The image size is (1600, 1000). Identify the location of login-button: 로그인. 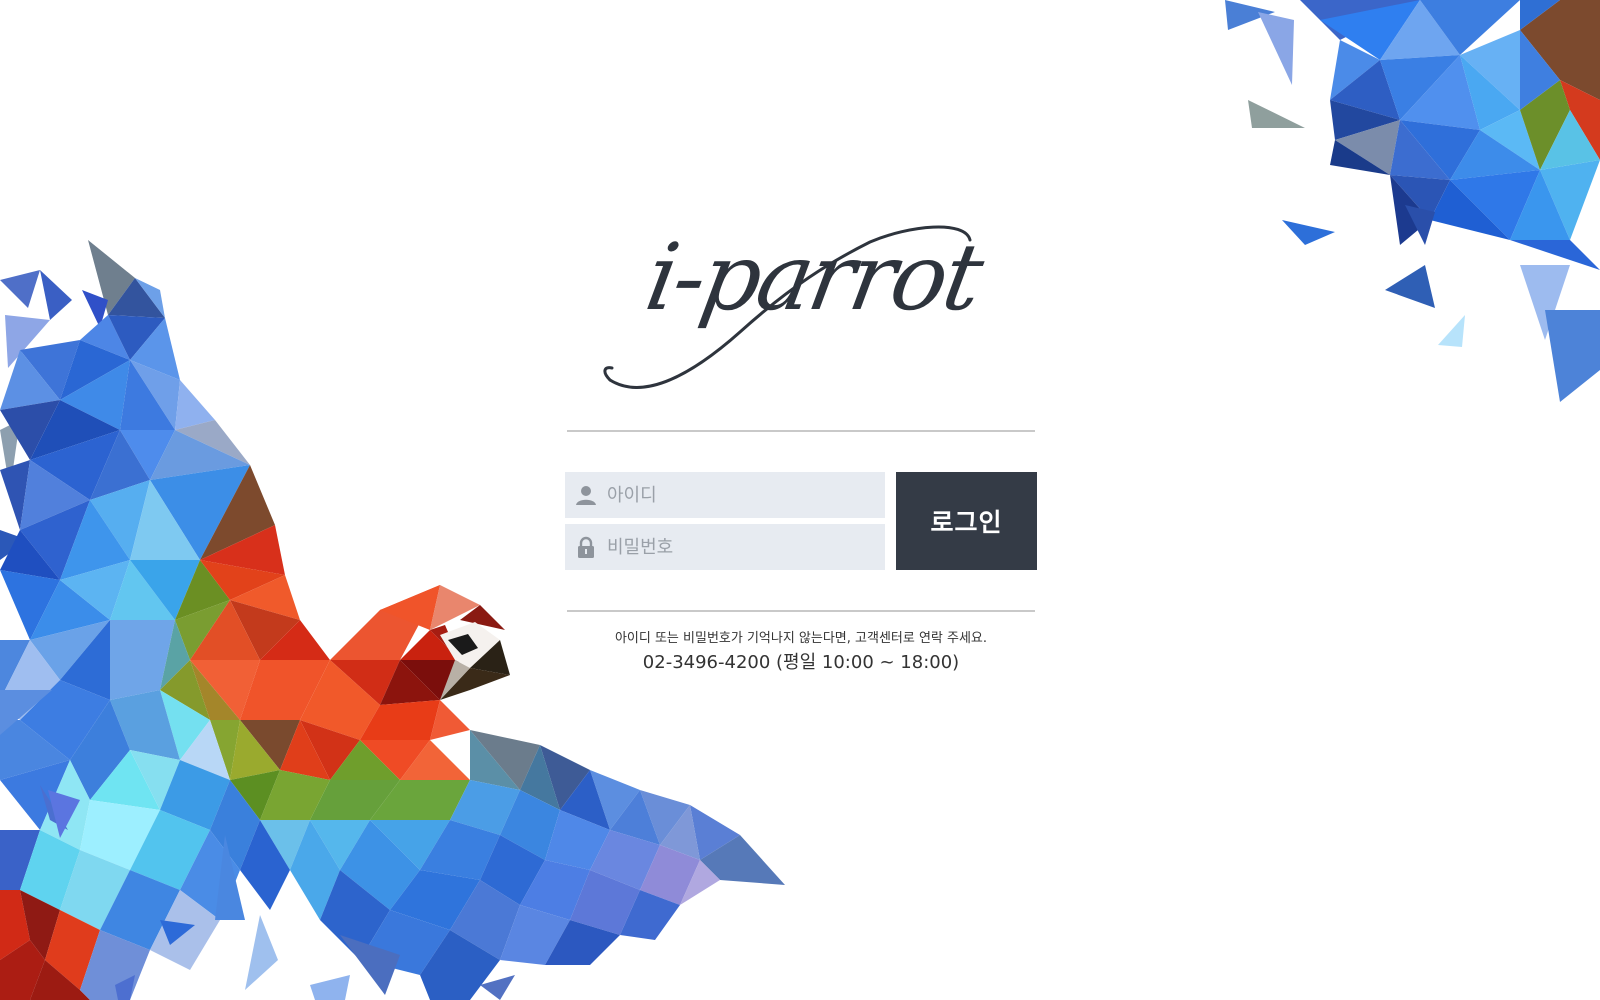
(966, 521).